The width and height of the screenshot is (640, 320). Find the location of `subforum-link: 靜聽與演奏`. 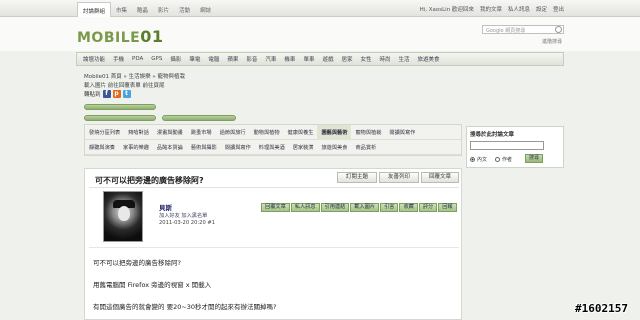

subforum-link: 靜聽與演奏 is located at coordinates (102, 147).